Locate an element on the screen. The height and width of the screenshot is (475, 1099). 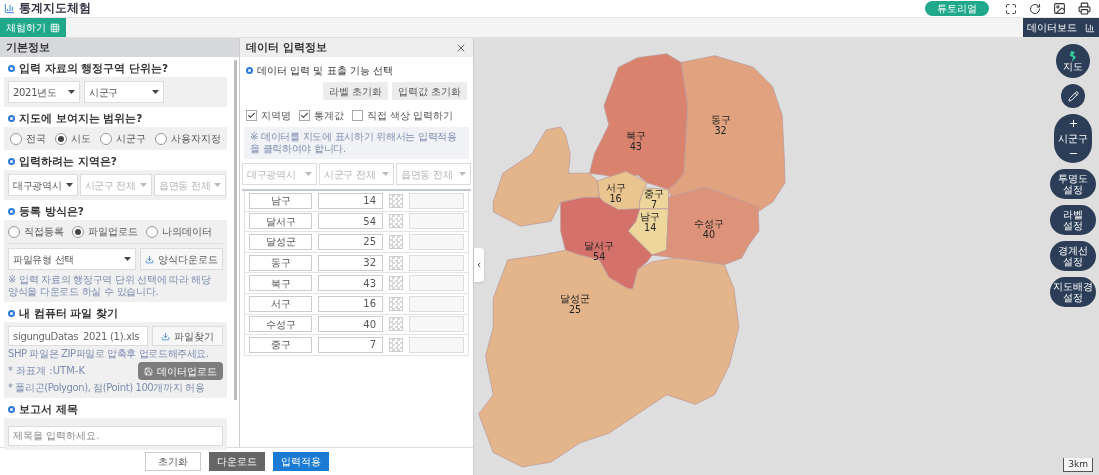
radio-option: 사용자지정 is located at coordinates (188, 138).